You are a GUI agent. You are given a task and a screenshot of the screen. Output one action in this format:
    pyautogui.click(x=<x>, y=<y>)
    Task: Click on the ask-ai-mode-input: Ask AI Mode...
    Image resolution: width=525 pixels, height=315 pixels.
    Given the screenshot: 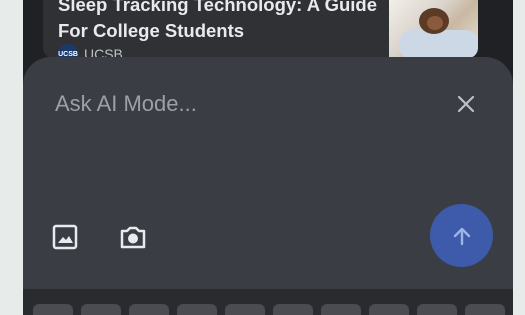 What is the action you would take?
    pyautogui.click(x=126, y=104)
    